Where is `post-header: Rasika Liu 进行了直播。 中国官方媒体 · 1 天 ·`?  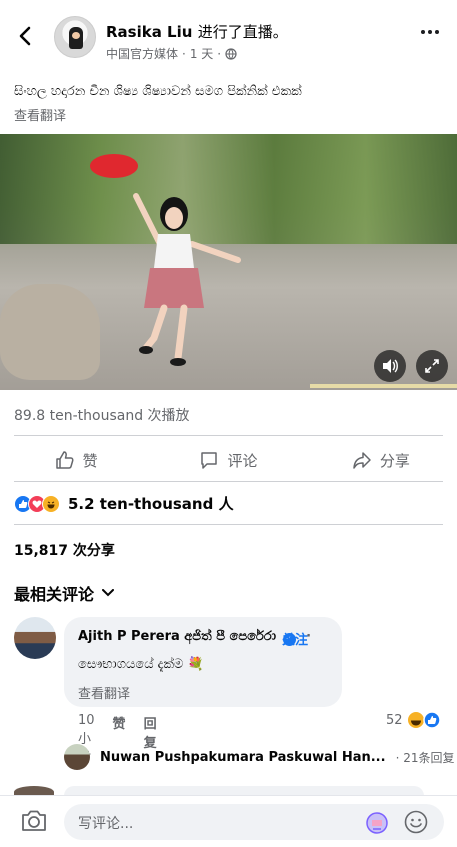
post-header: Rasika Liu 进行了直播。 中国官方媒体 · 1 天 · is located at coordinates (228, 37).